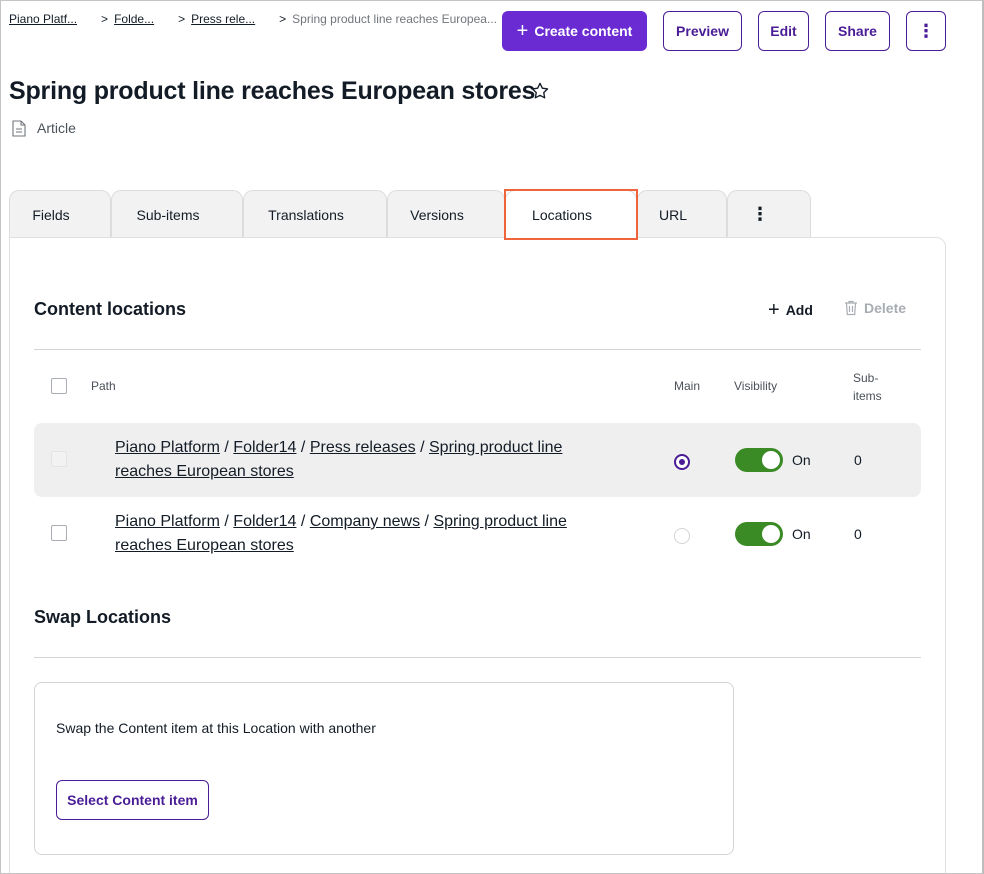 Image resolution: width=984 pixels, height=874 pixels. What do you see at coordinates (866, 378) in the screenshot?
I see `column-header-subitems-line1: Sub-` at bounding box center [866, 378].